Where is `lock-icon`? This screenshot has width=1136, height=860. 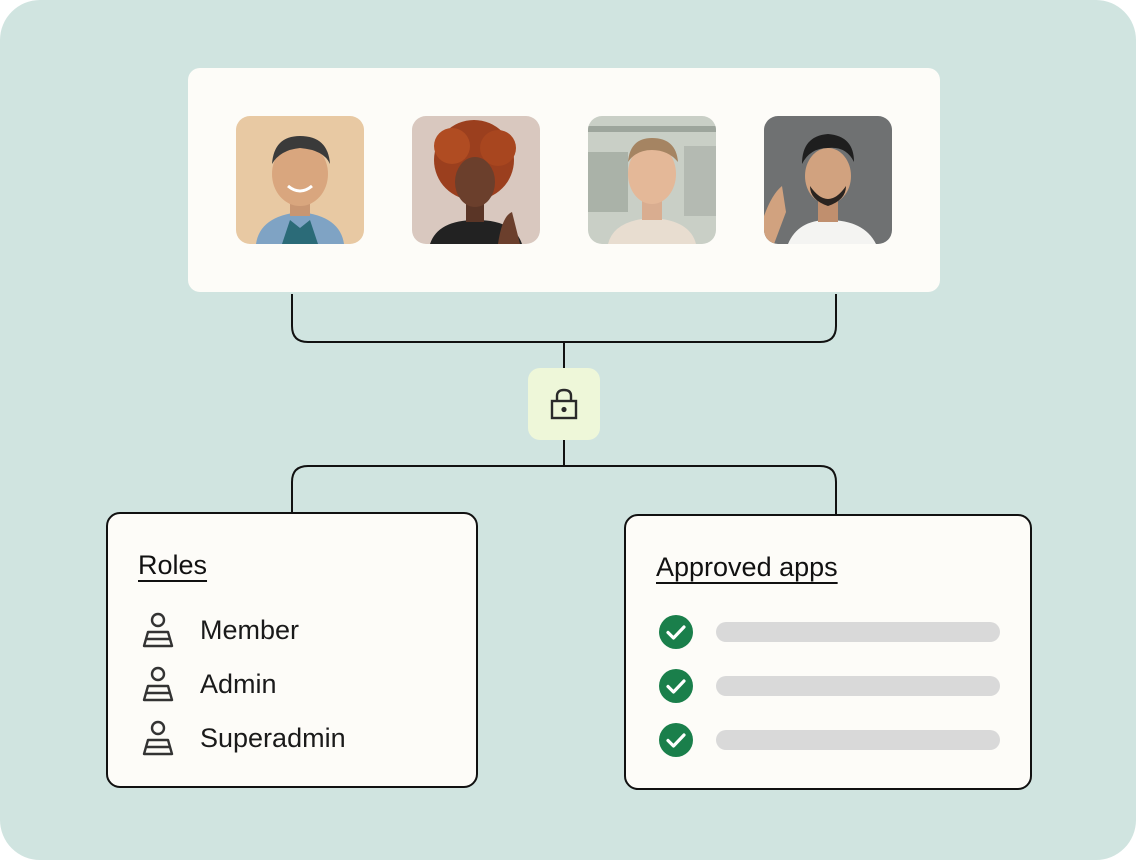 lock-icon is located at coordinates (564, 404).